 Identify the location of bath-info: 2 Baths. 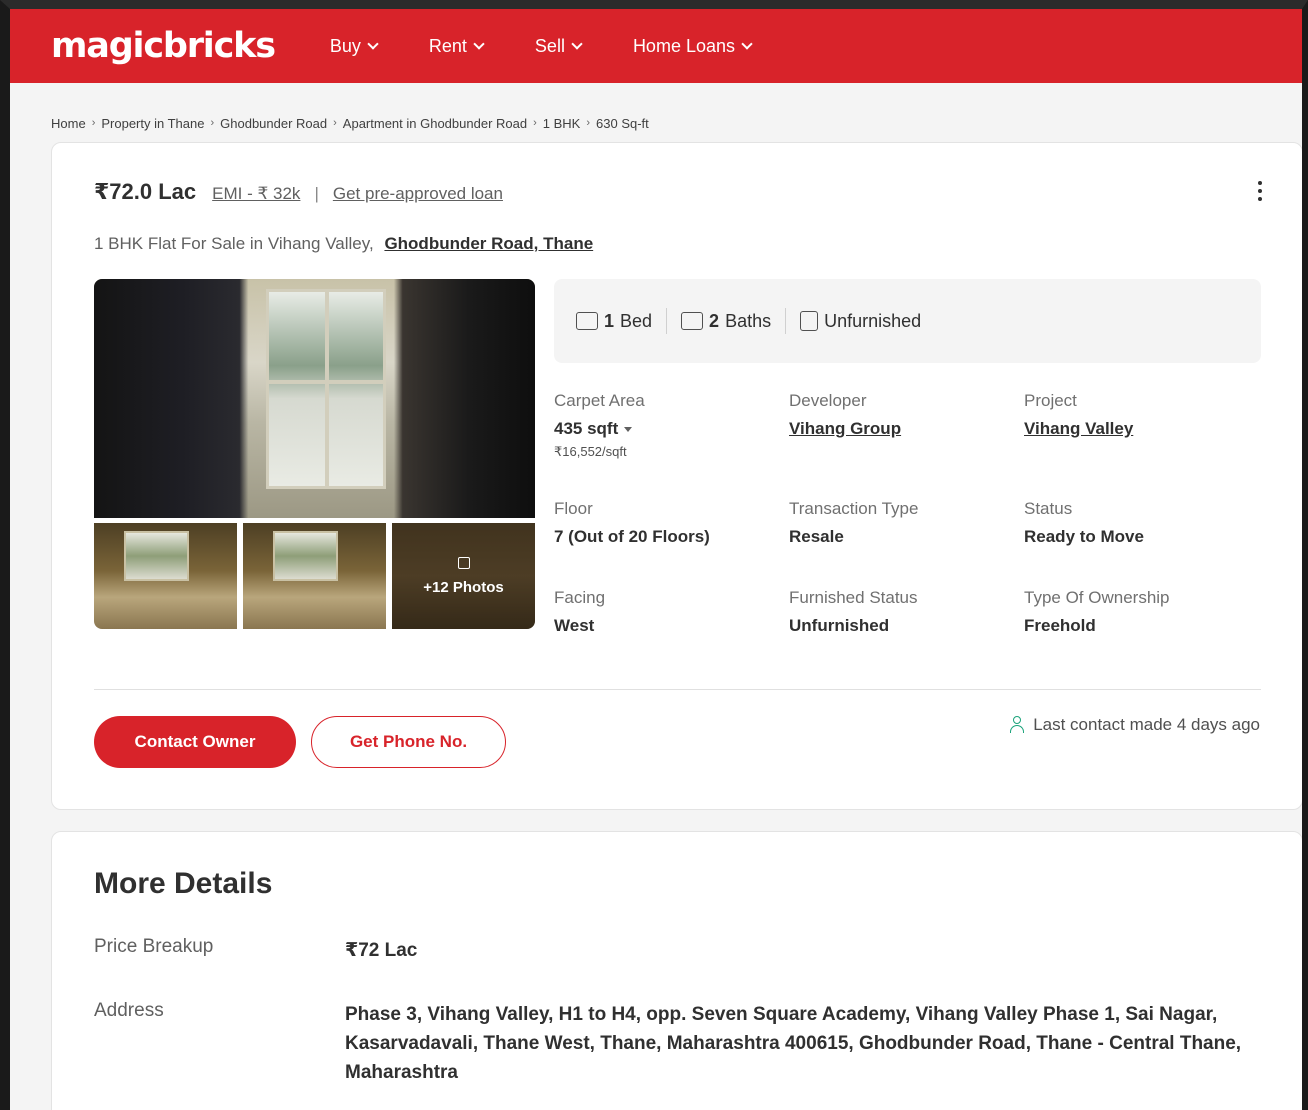
(726, 321).